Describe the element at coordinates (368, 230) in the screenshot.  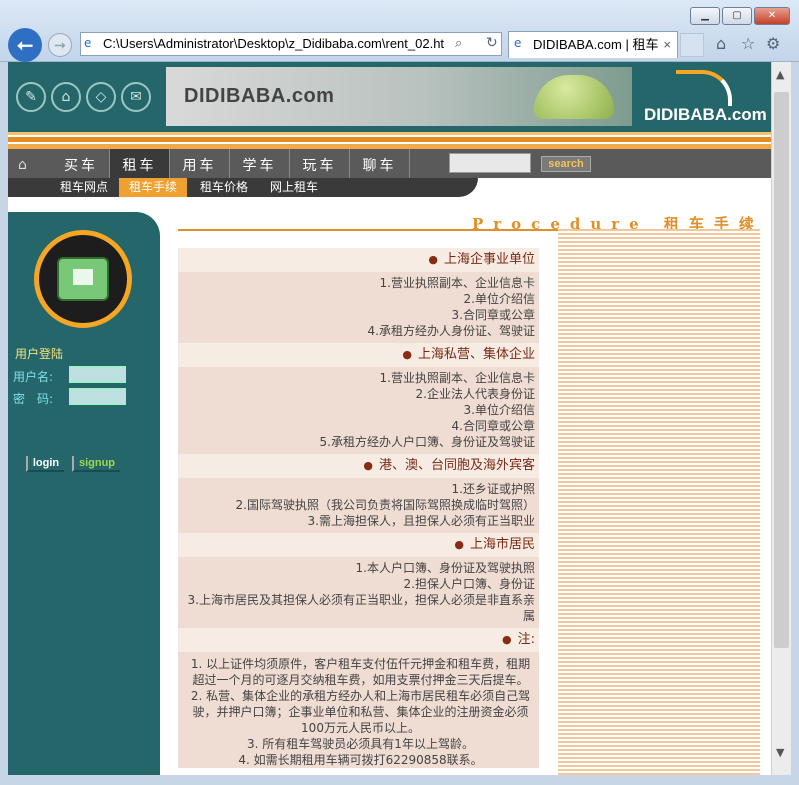
I see `title-rule` at that location.